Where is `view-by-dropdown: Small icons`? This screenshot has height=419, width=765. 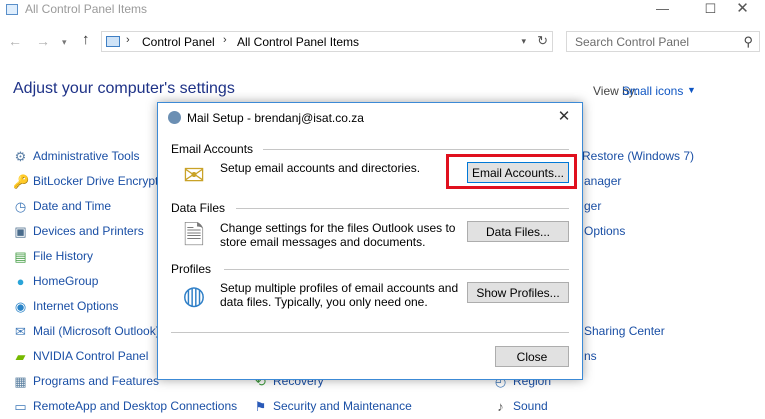
view-by-dropdown: Small icons is located at coordinates (652, 91).